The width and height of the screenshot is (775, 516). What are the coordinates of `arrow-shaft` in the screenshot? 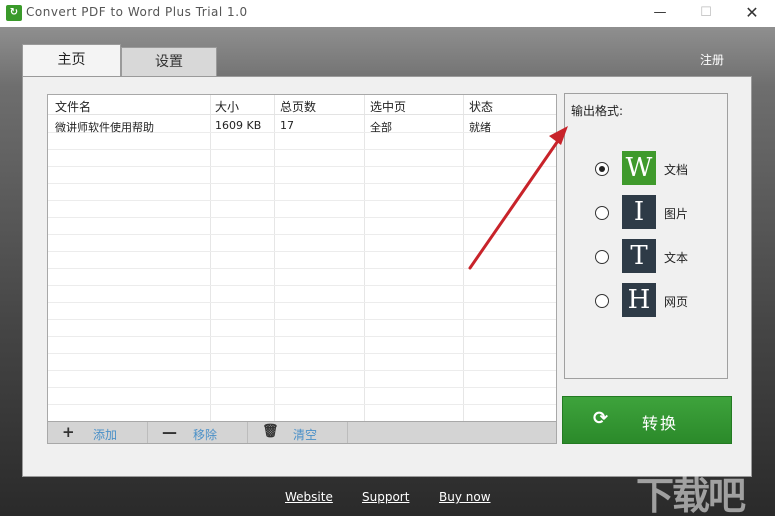 It's located at (516, 201).